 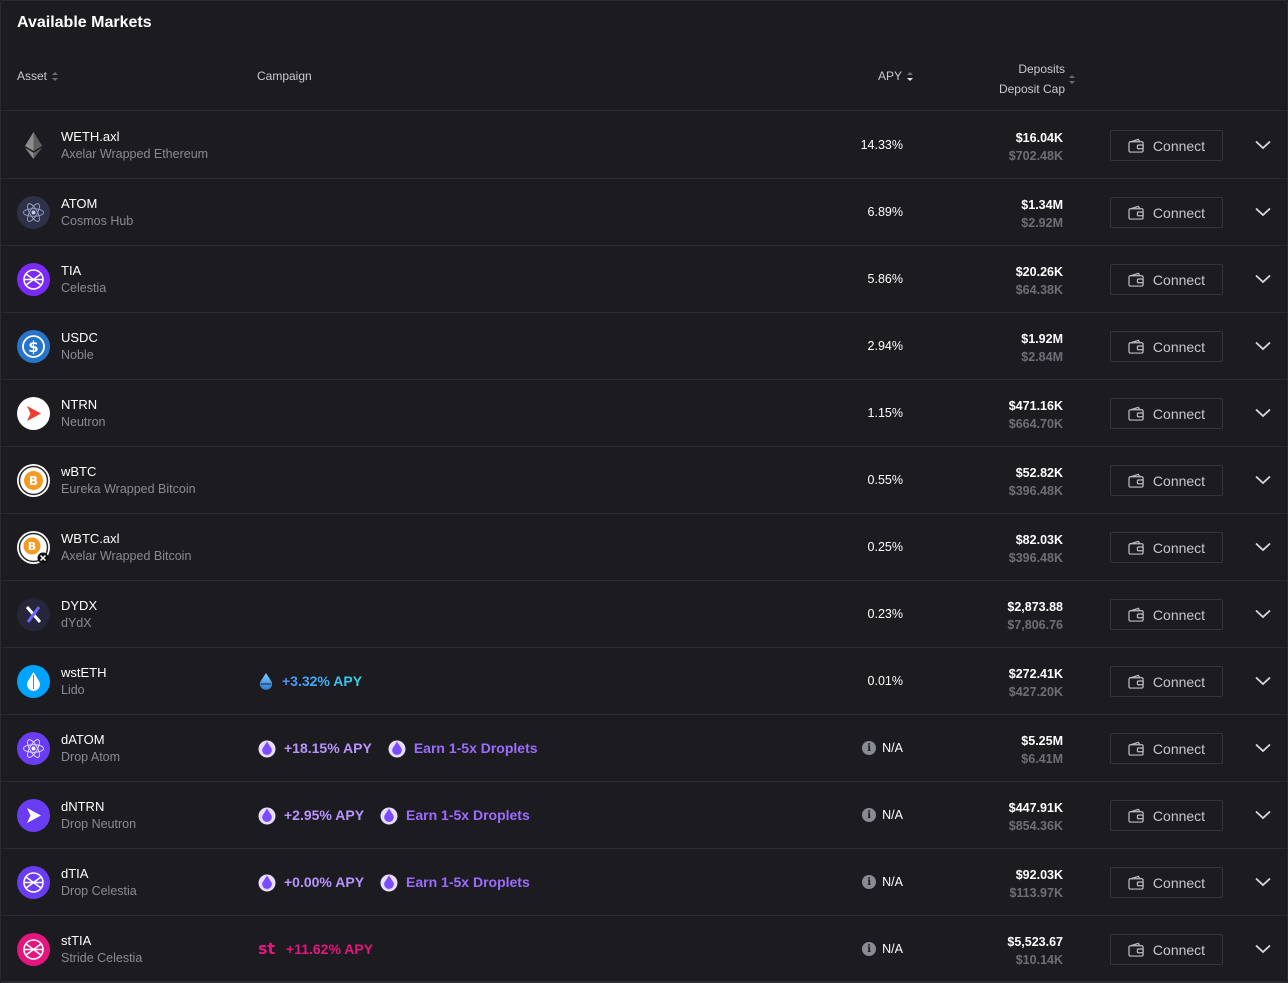 What do you see at coordinates (79, 605) in the screenshot?
I see `asset-symbol: DYDX` at bounding box center [79, 605].